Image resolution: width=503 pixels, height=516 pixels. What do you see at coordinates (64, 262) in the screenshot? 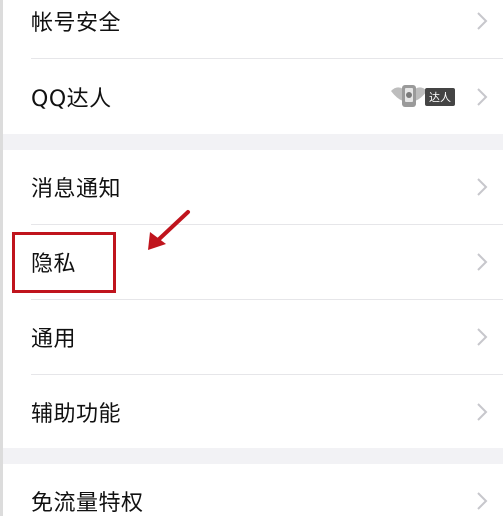
I see `privacy-highlight-box` at bounding box center [64, 262].